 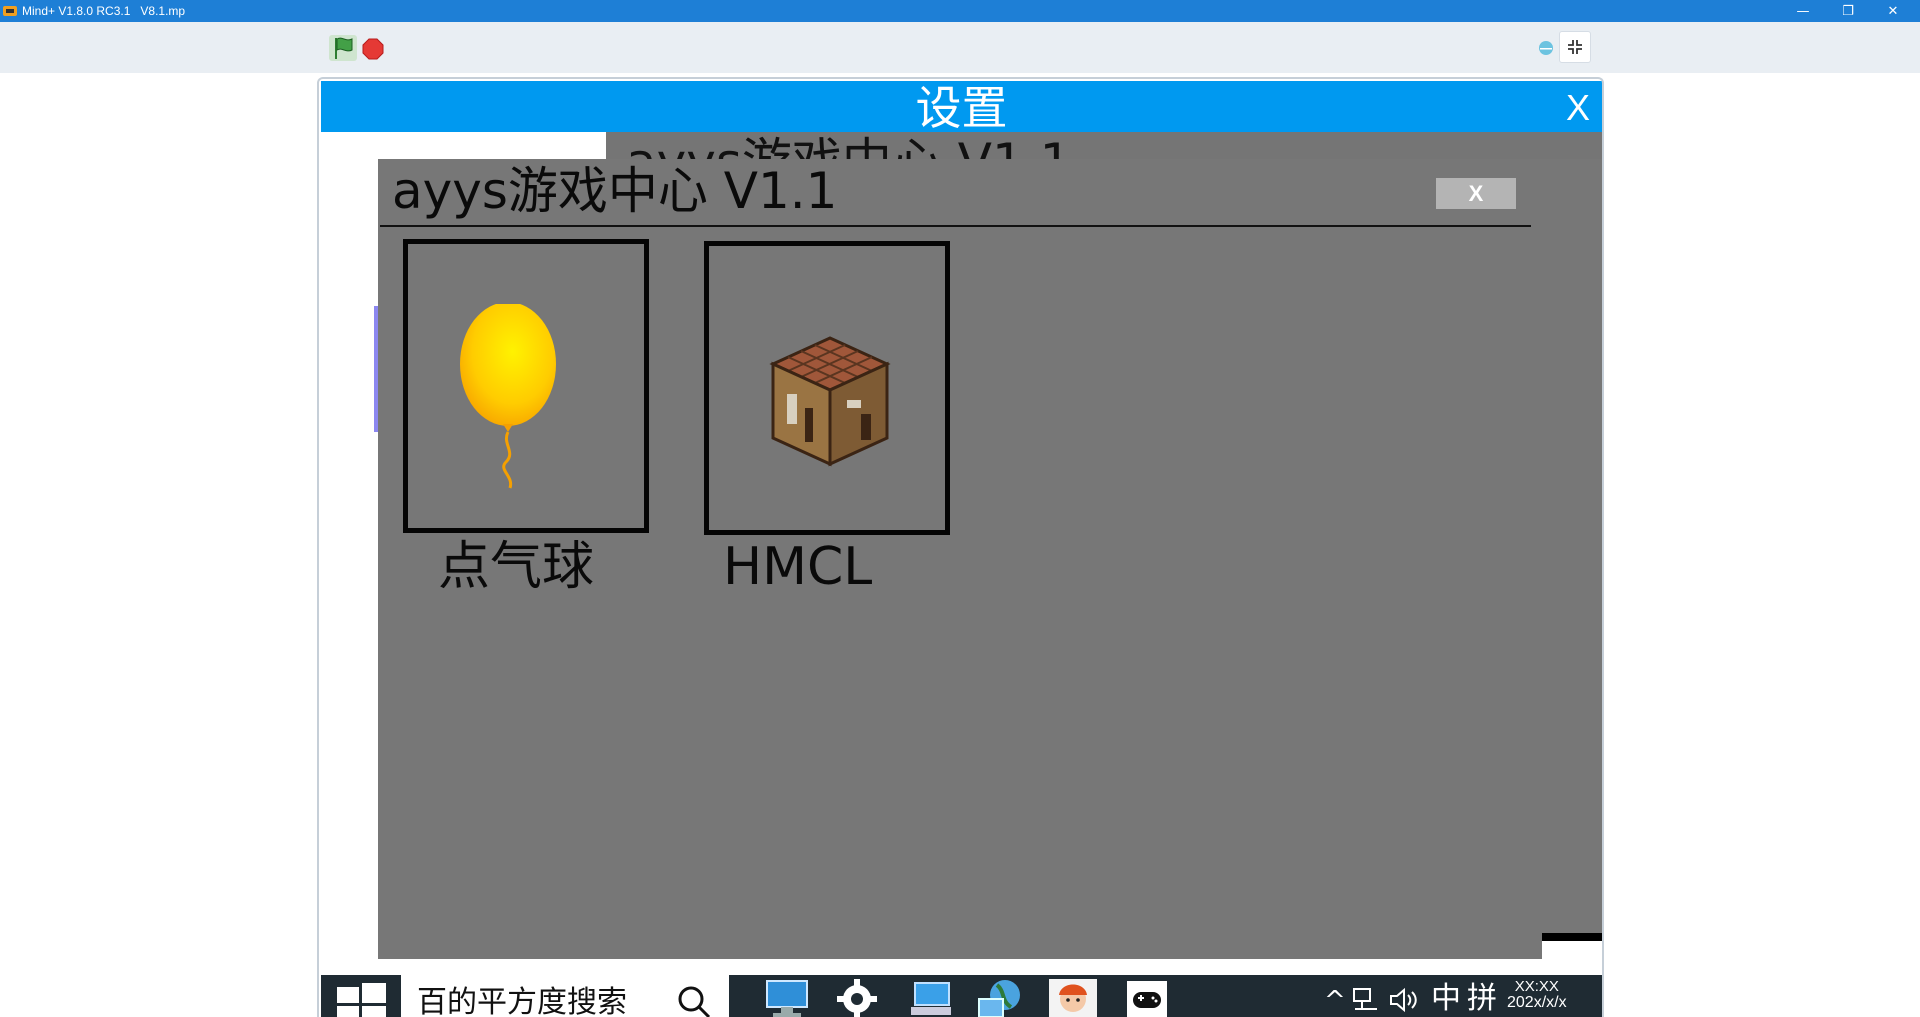 I want to click on windows-logo-icon, so click(x=361, y=1000).